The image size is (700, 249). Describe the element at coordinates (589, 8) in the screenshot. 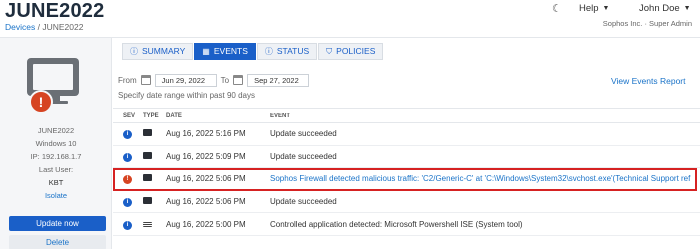

I see `help-label: Help` at that location.